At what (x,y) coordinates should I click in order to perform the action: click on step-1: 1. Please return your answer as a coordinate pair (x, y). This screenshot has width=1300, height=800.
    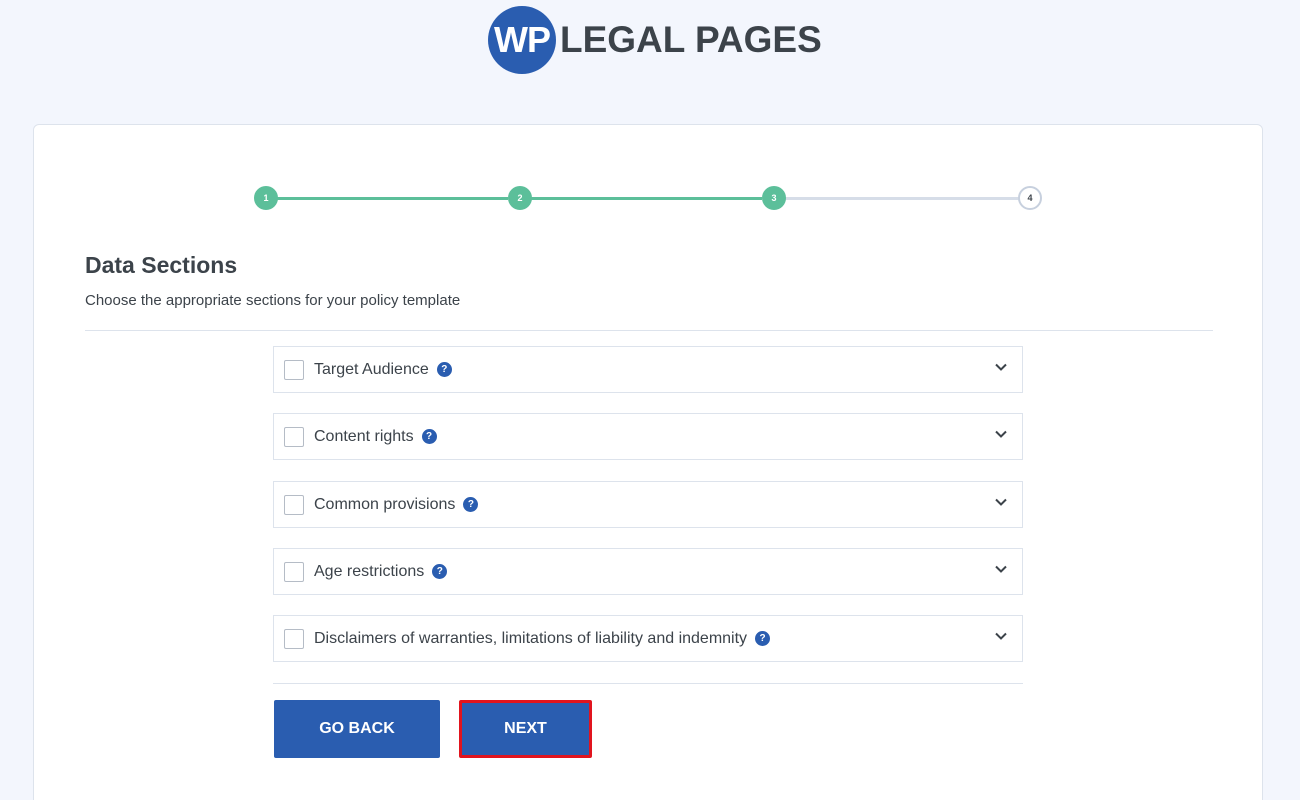
    Looking at the image, I should click on (266, 198).